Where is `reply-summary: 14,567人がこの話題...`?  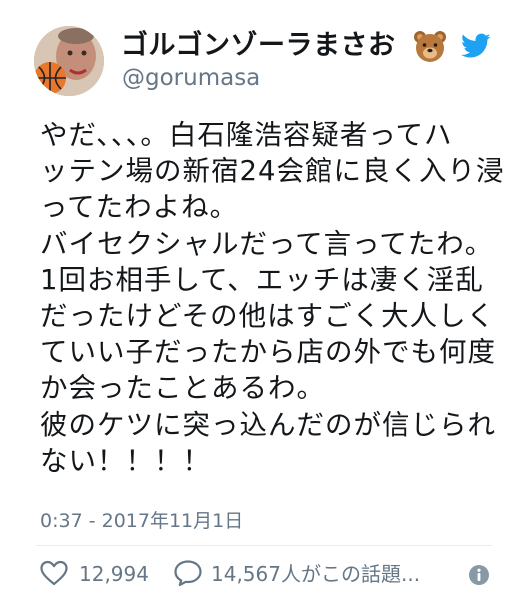 reply-summary: 14,567人がこの話題... is located at coordinates (315, 574).